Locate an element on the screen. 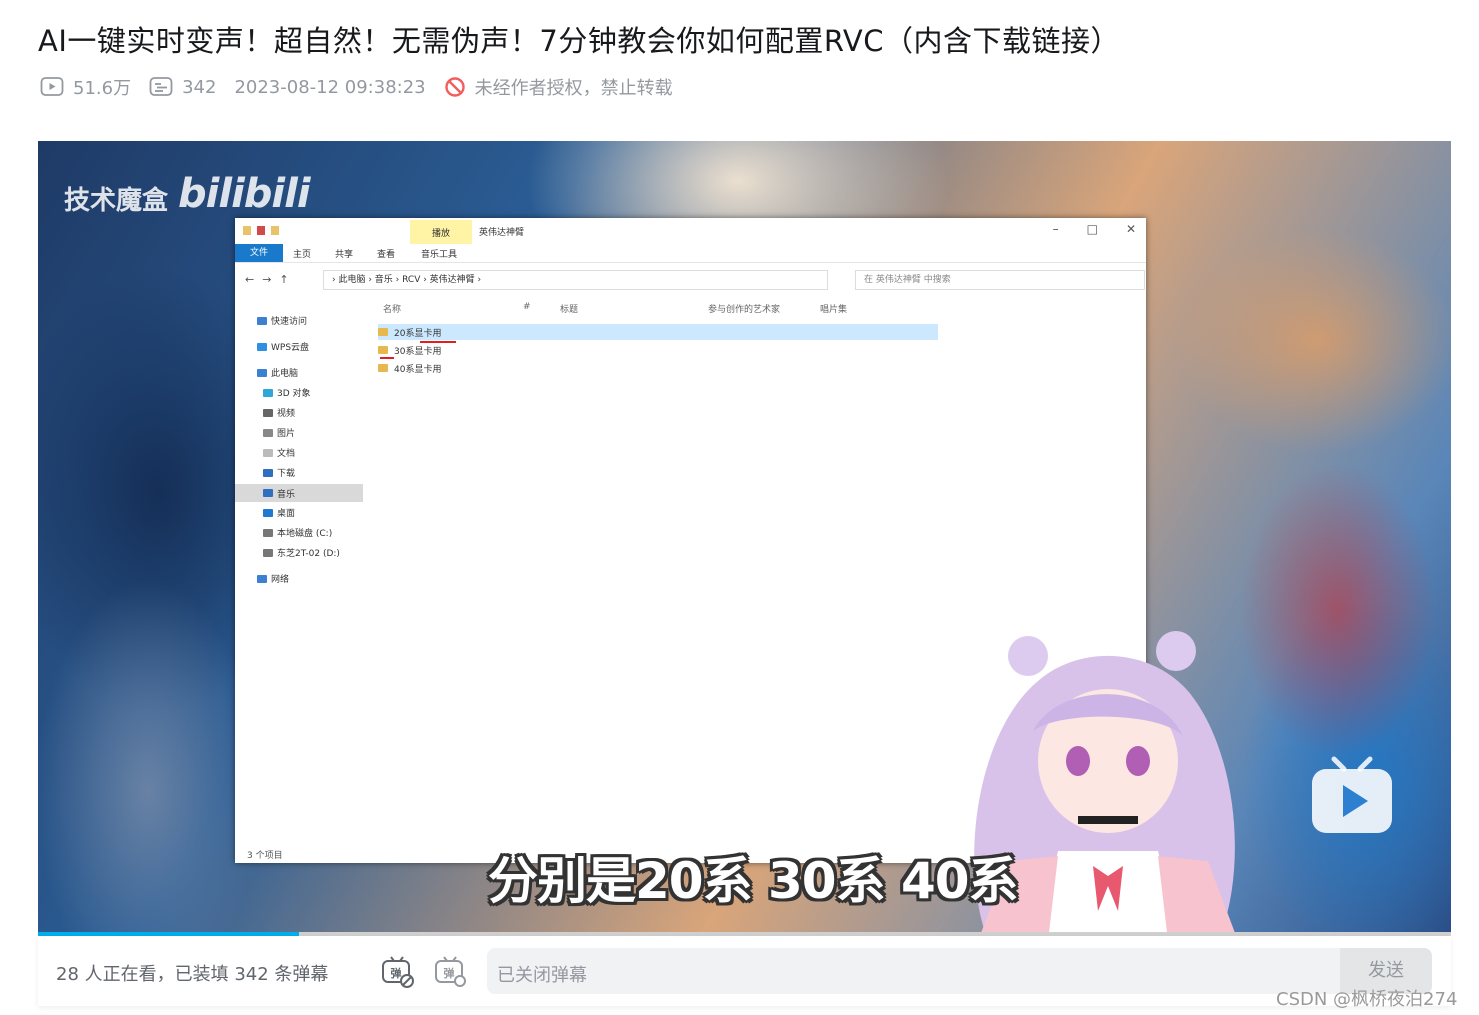 This screenshot has width=1479, height=1015. properties-icon is located at coordinates (261, 230).